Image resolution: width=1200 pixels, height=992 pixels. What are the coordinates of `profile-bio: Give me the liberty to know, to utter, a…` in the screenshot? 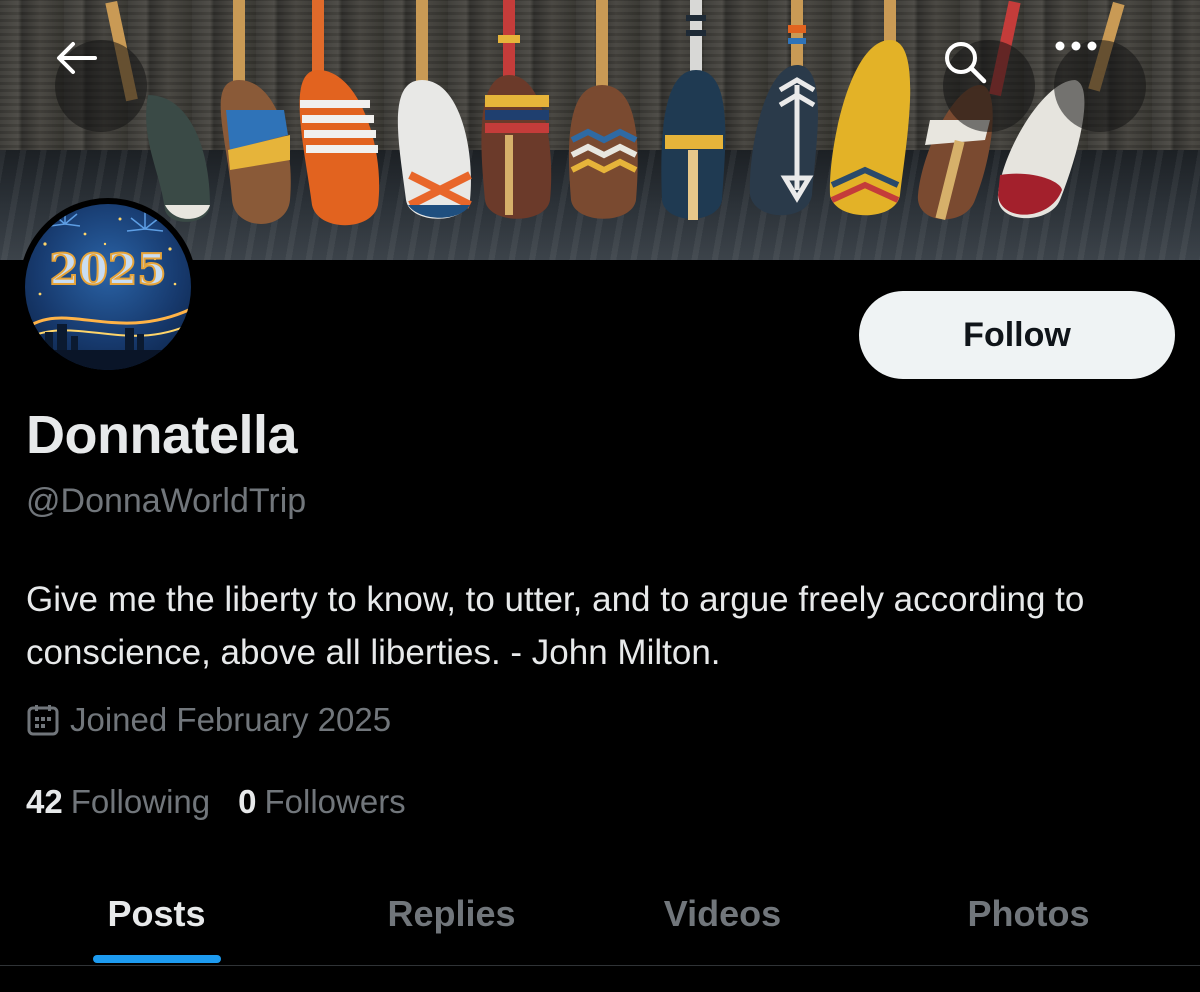 It's located at (555, 626).